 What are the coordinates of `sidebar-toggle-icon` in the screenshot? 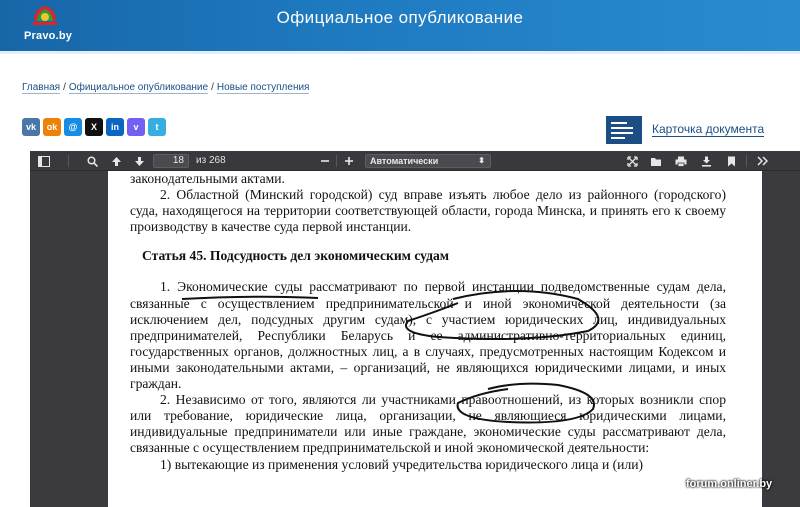 It's located at (44, 161).